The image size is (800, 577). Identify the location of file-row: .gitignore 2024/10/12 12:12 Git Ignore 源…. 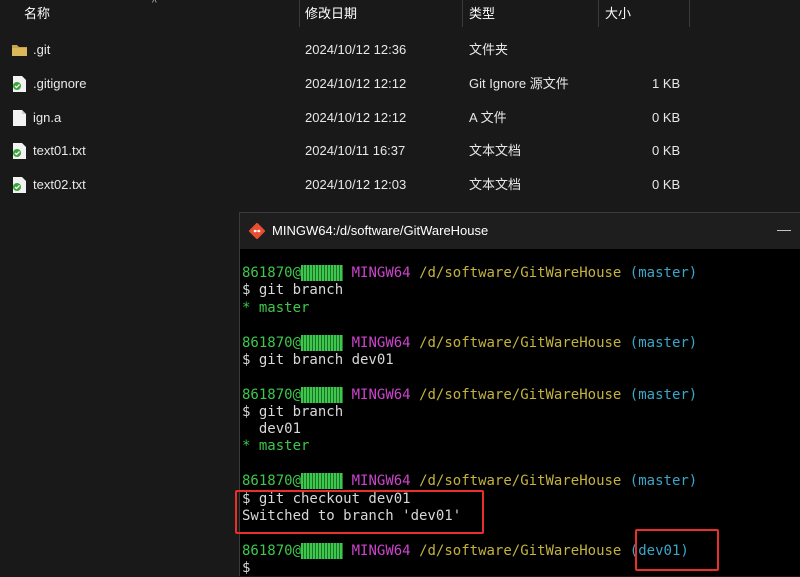
(400, 84).